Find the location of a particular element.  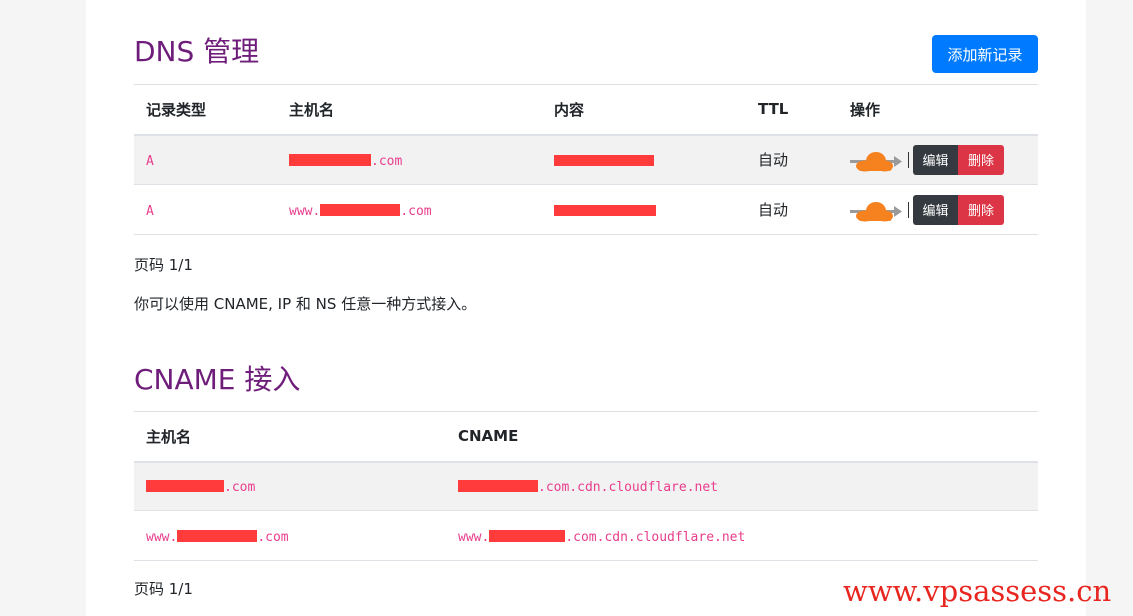

table-row: .com .com.cdn.cloudflare.net is located at coordinates (586, 486).